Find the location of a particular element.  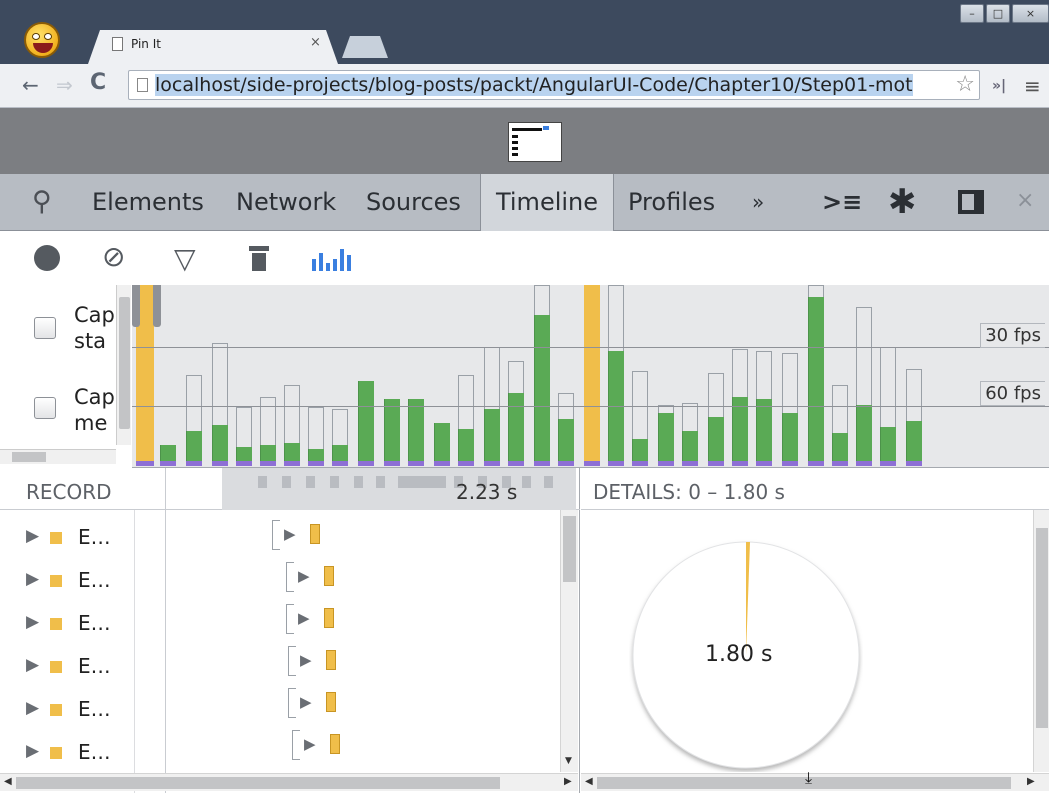

clear-icon: ⊘ is located at coordinates (113, 257).